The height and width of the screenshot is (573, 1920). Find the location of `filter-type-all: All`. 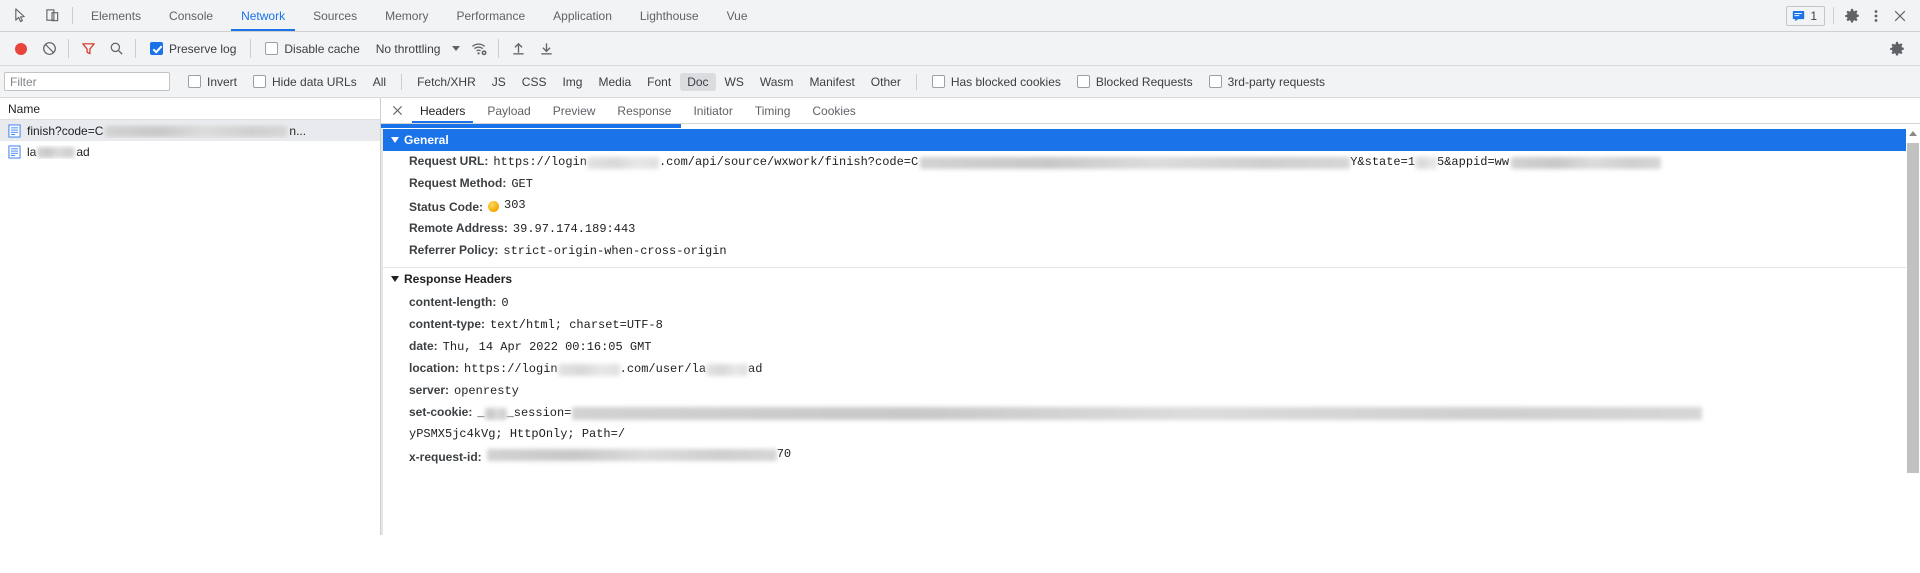

filter-type-all: All is located at coordinates (379, 82).